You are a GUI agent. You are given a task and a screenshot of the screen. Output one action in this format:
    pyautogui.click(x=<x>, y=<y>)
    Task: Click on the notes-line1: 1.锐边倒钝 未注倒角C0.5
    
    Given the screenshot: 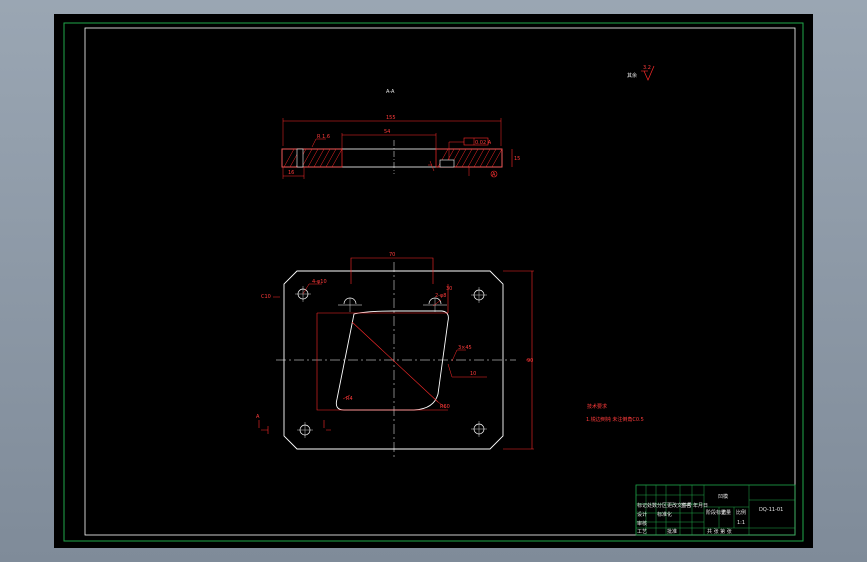 What is the action you would take?
    pyautogui.click(x=615, y=419)
    